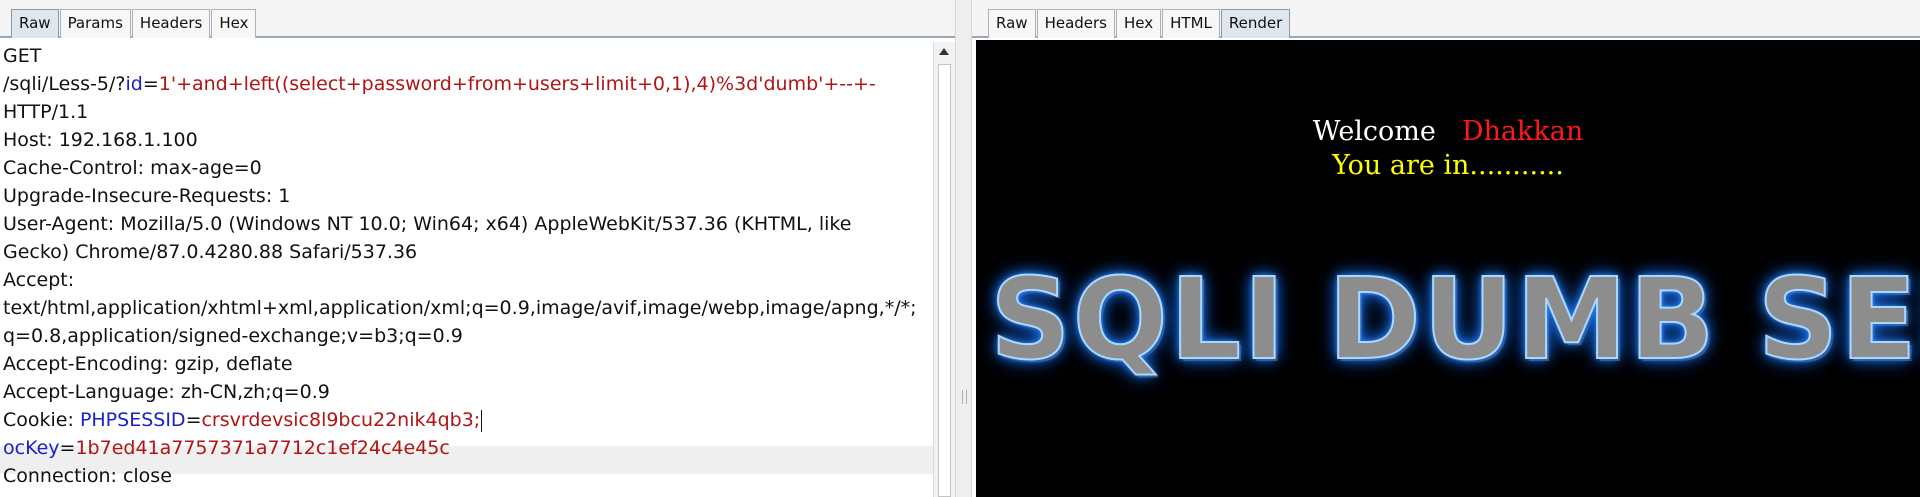  I want to click on request-tabbar: Raw Params Headers Hex, so click(477, 19).